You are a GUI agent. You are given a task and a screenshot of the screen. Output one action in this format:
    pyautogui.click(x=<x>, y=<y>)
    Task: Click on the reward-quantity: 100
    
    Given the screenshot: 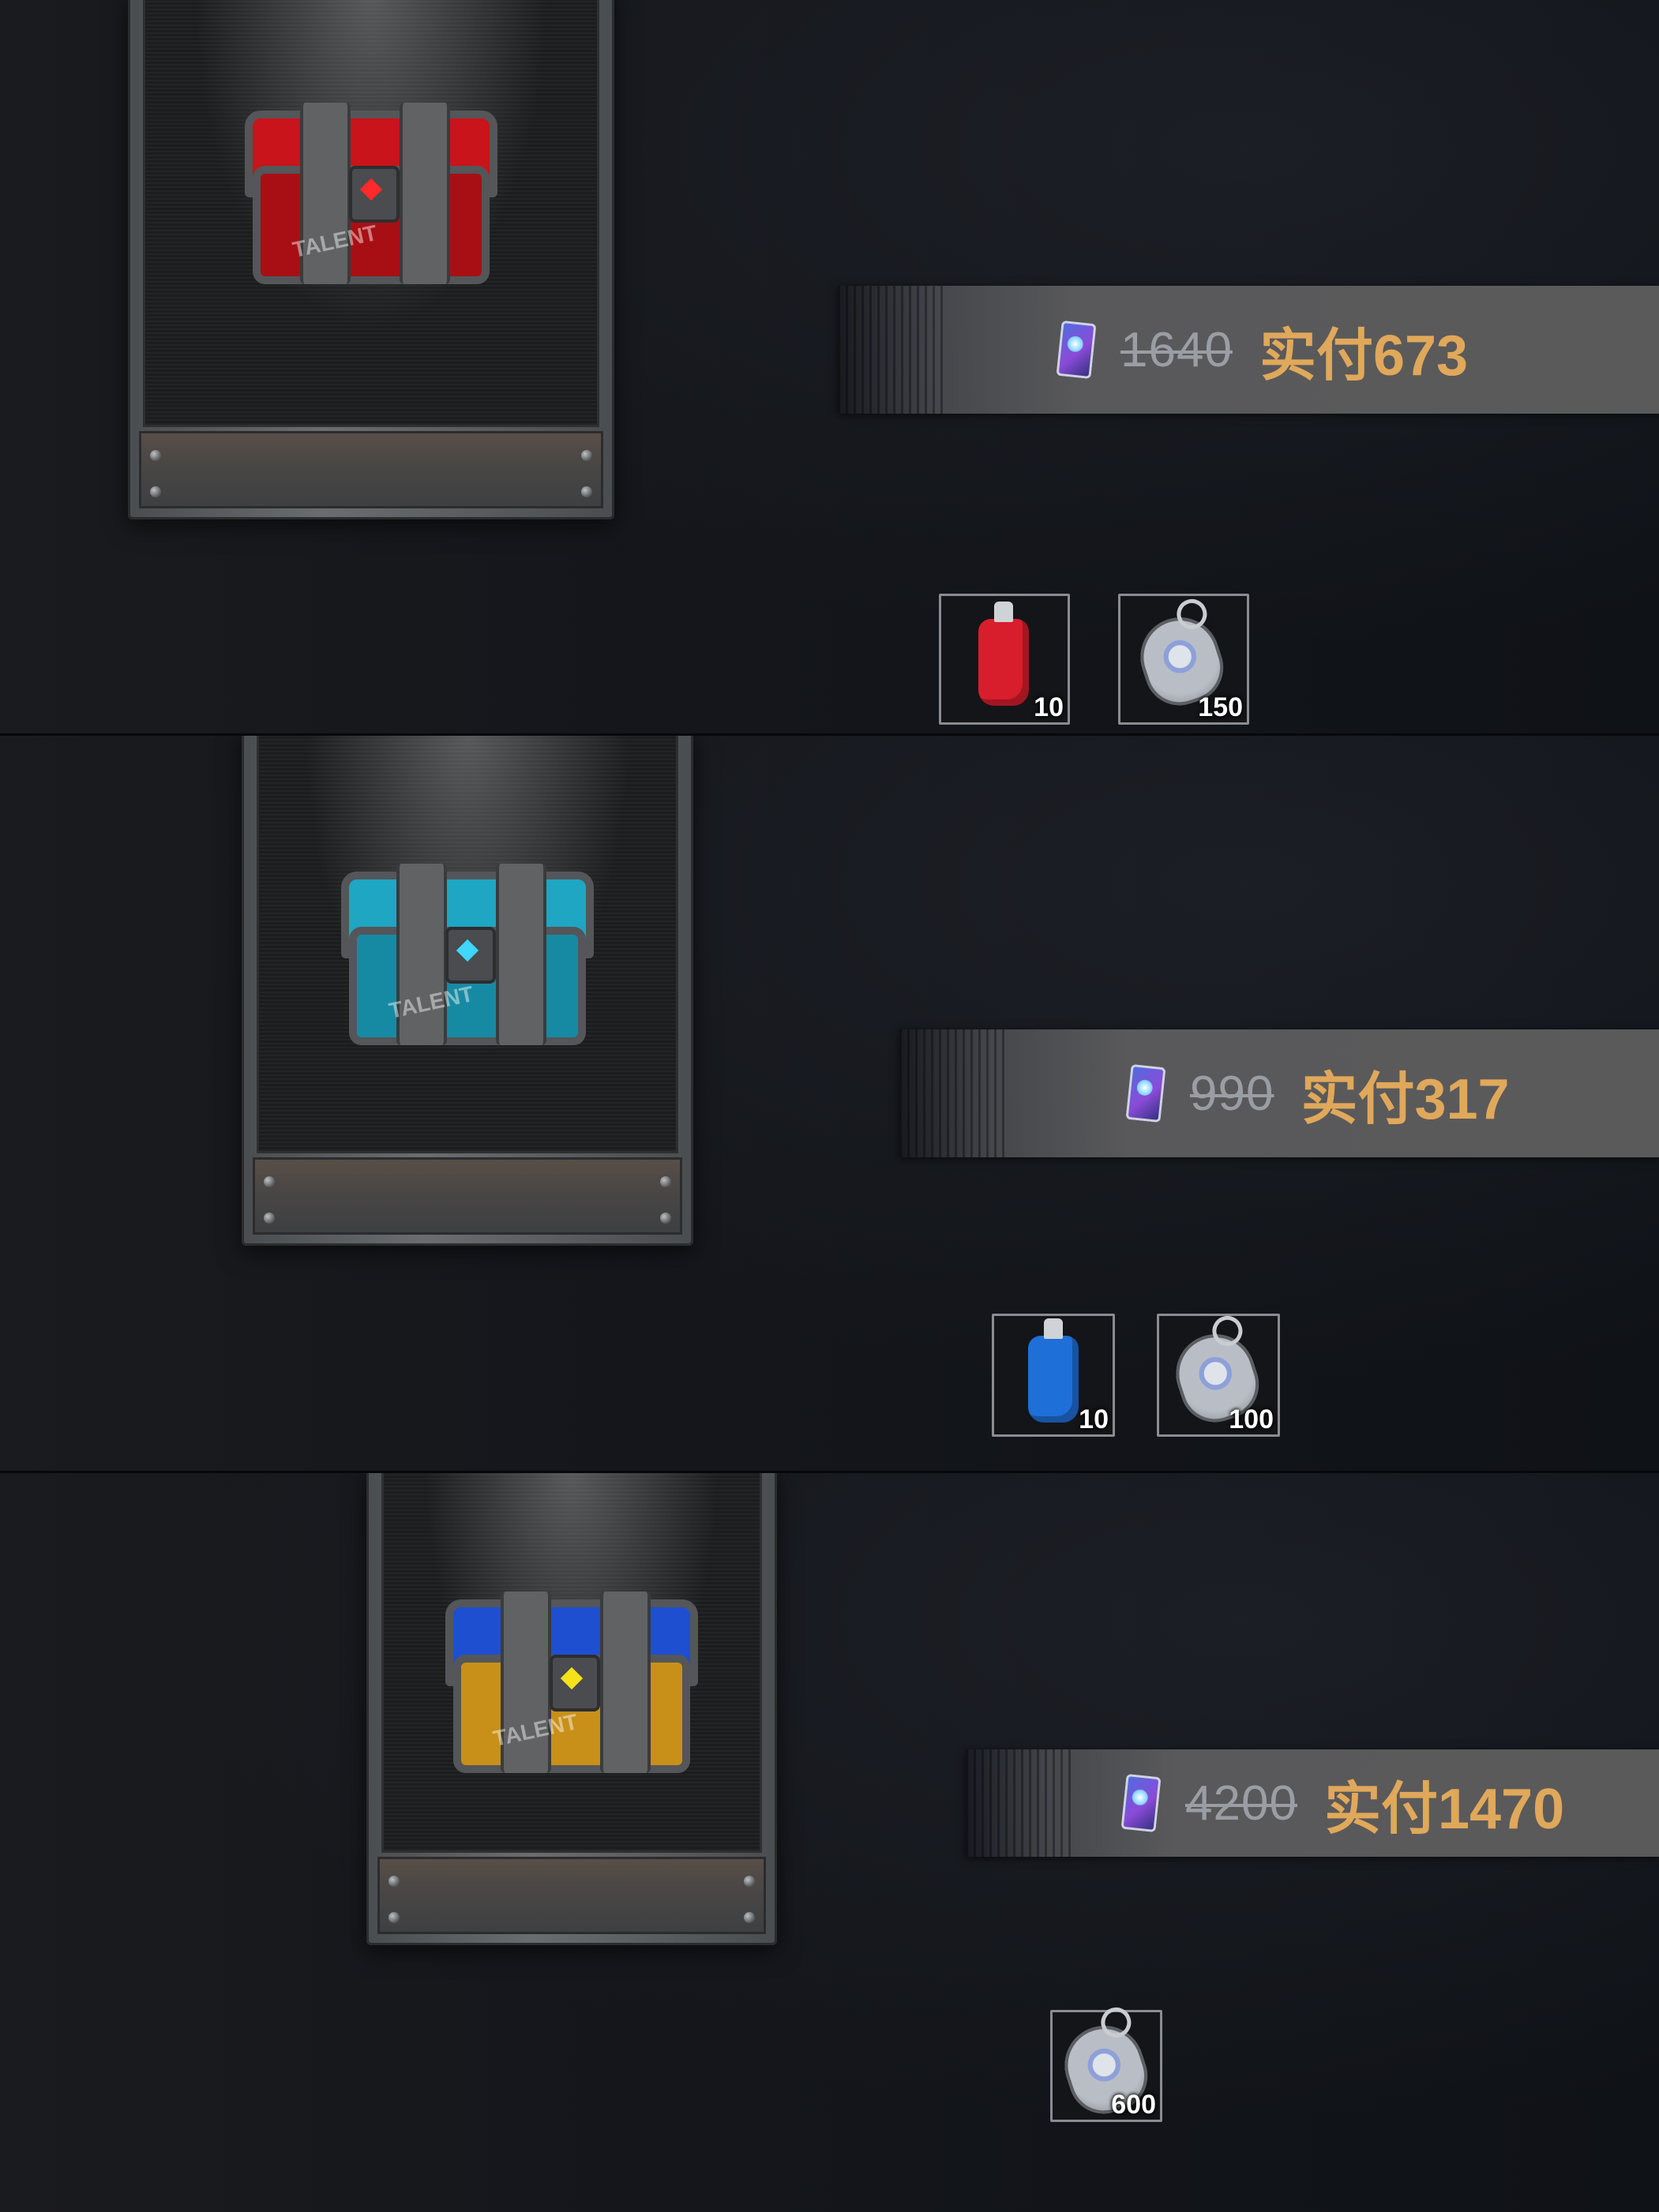 What is the action you would take?
    pyautogui.click(x=1251, y=1419)
    